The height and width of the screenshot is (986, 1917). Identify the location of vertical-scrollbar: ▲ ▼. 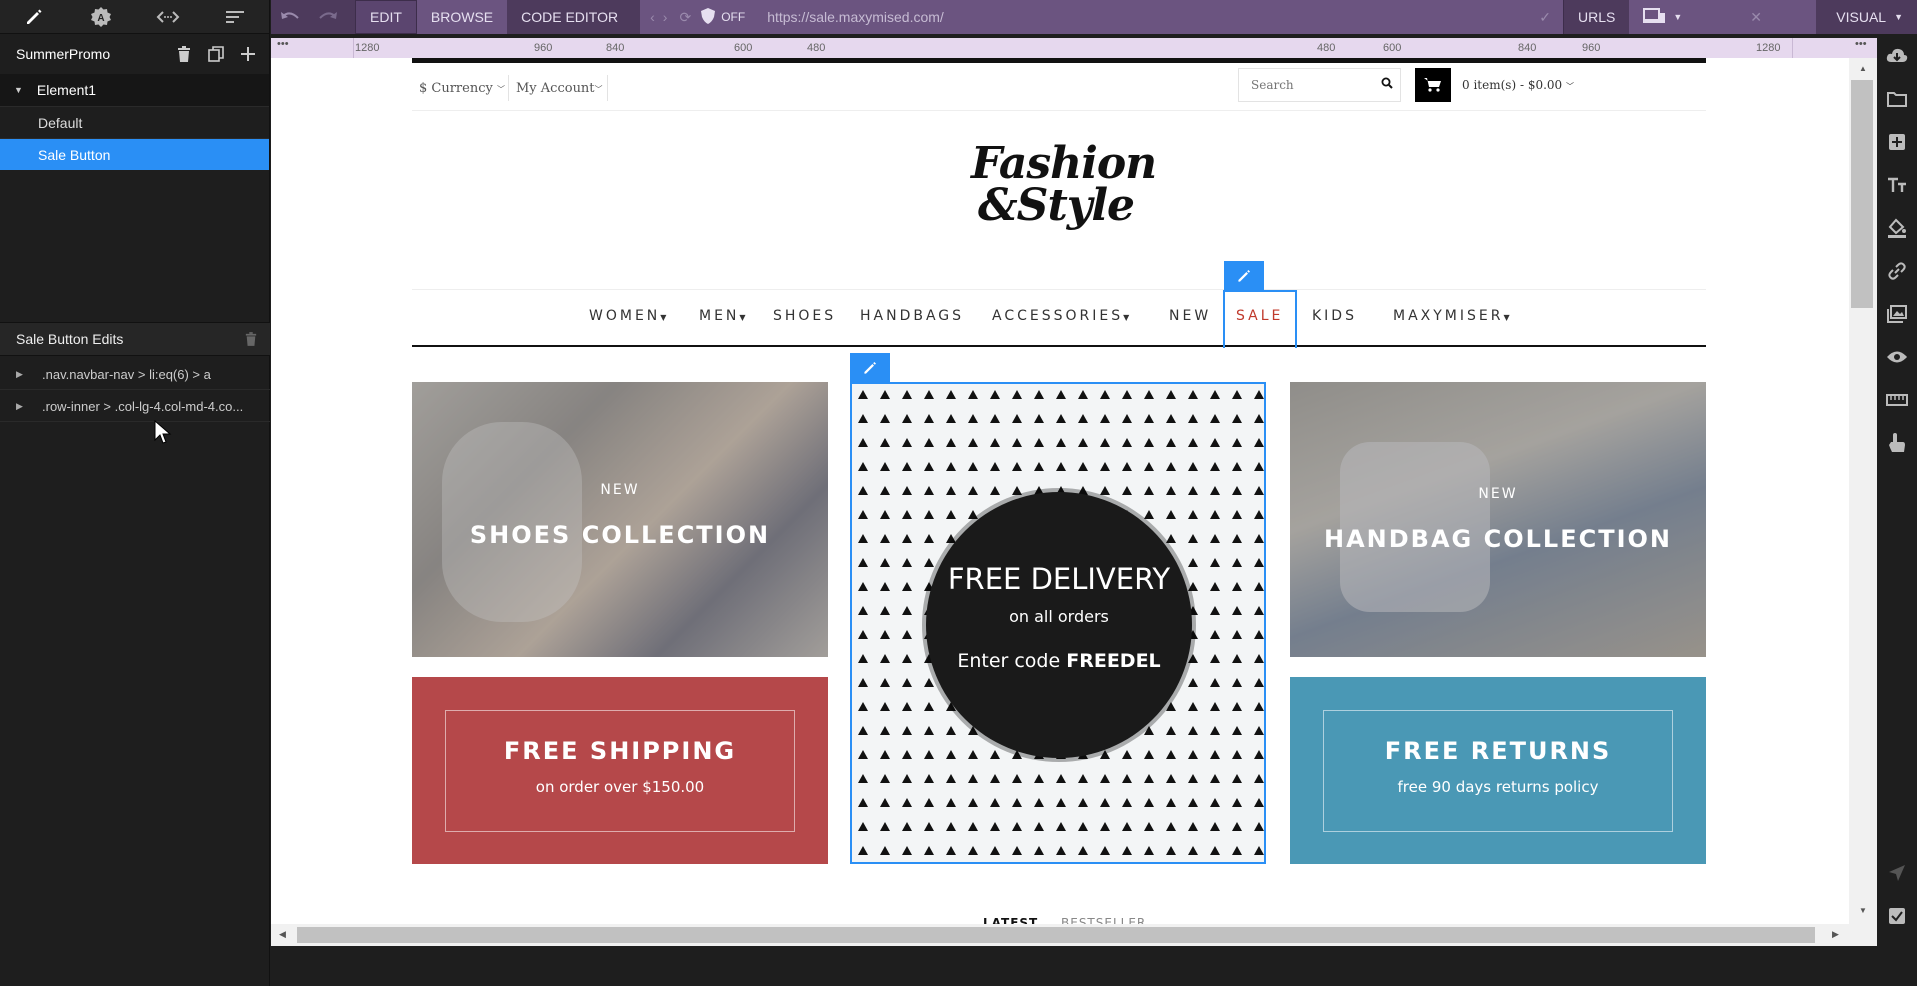
(1863, 491).